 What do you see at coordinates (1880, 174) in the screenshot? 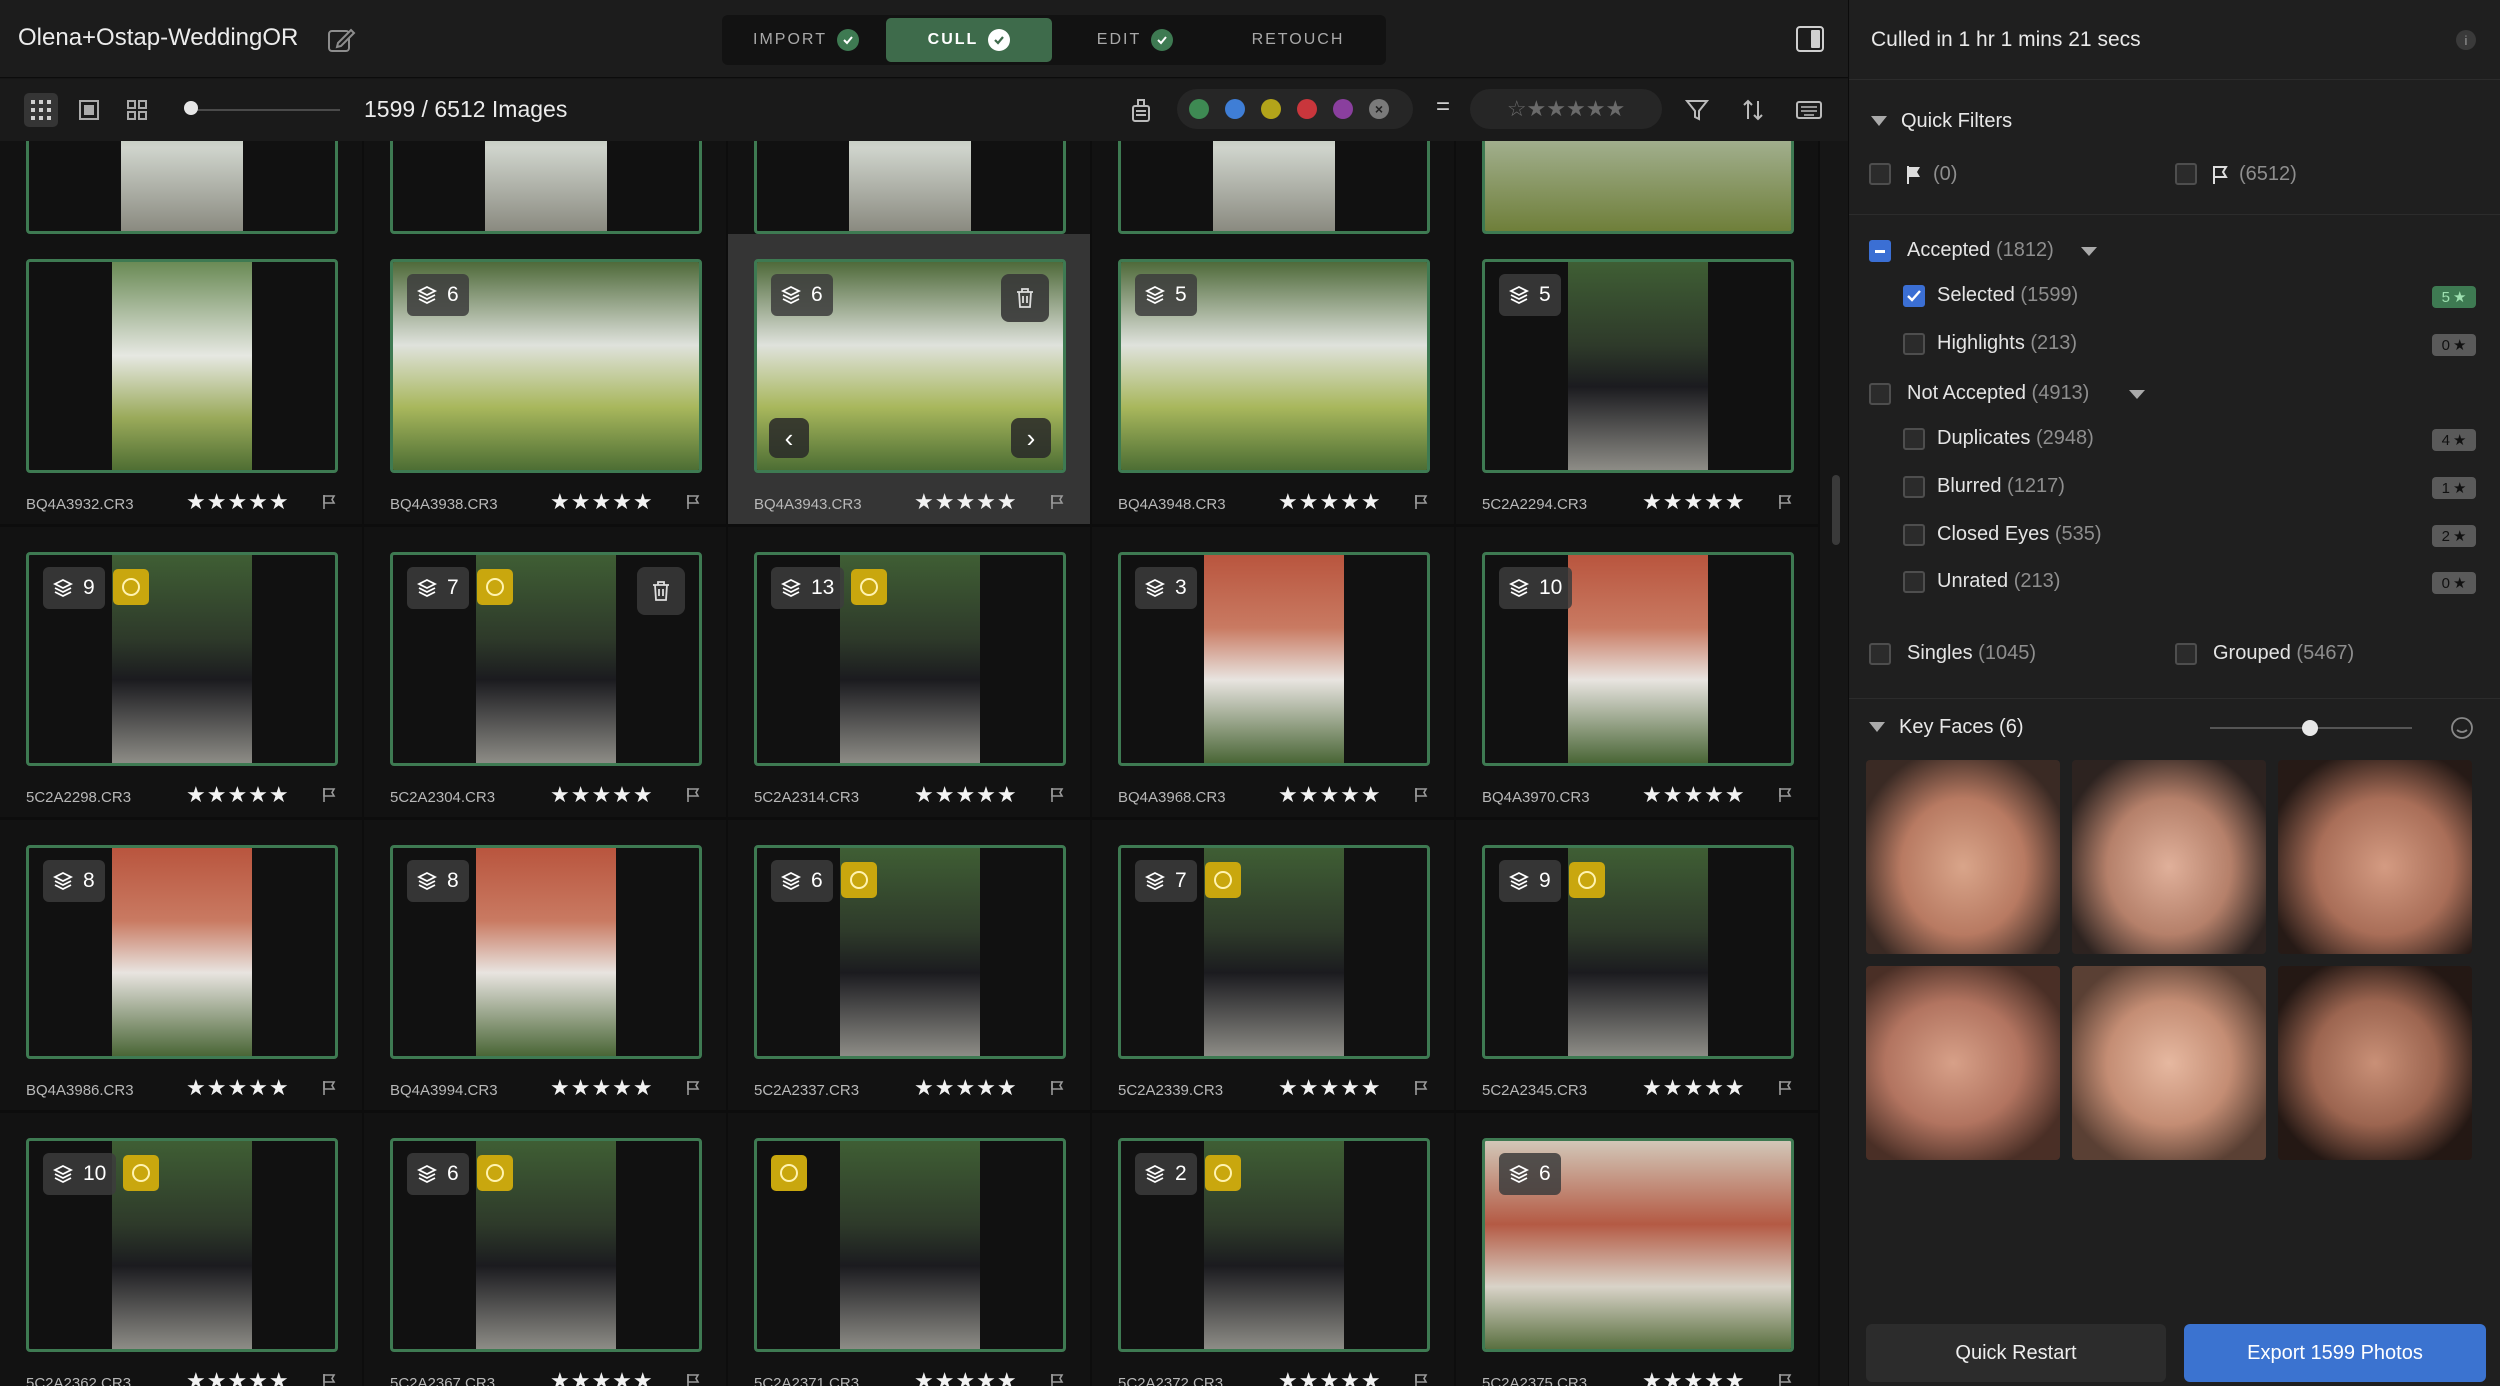
I see `flagged-checkbox` at bounding box center [1880, 174].